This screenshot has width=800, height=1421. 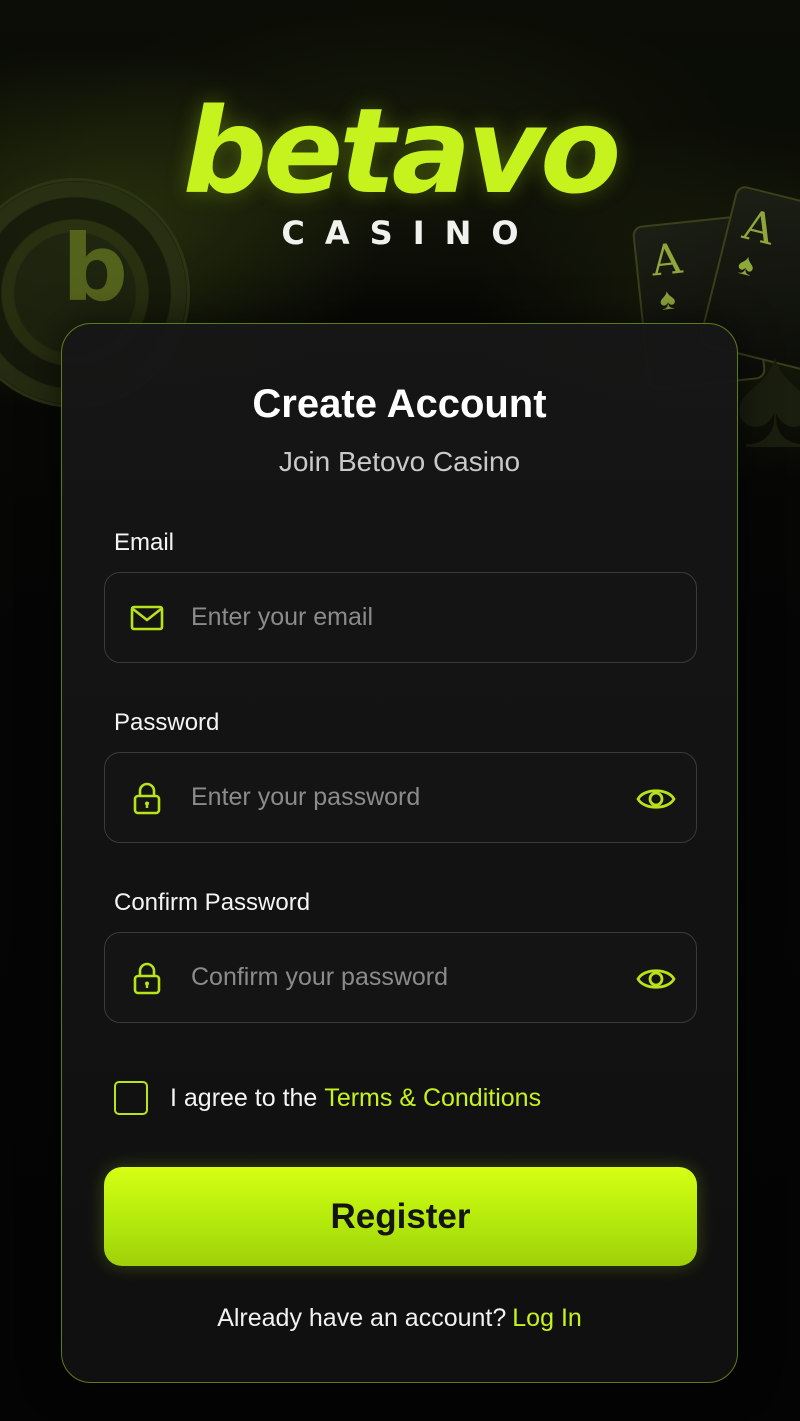 I want to click on terms-checkbox, so click(x=131, y=1098).